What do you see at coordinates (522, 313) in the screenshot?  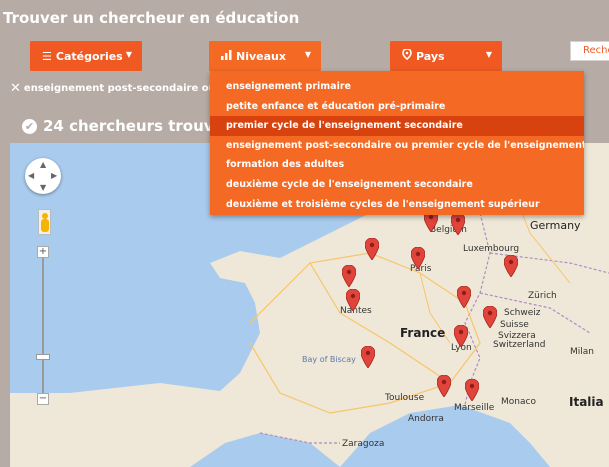 I see `map-label-schweiz: Schweiz` at bounding box center [522, 313].